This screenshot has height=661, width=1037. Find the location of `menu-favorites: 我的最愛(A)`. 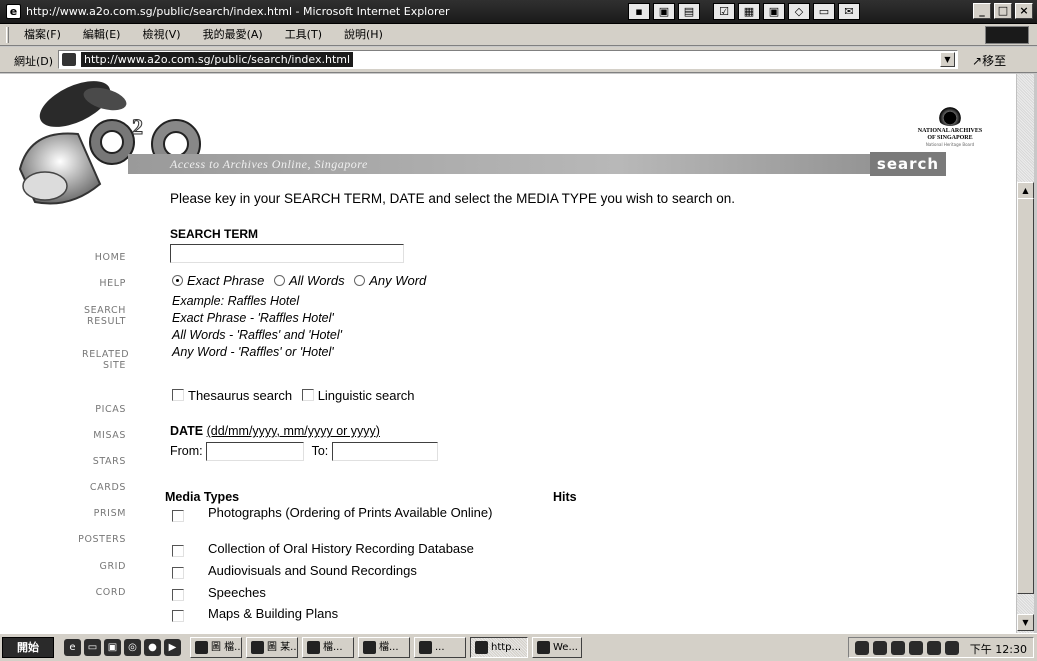

menu-favorites: 我的最愛(A) is located at coordinates (233, 35).